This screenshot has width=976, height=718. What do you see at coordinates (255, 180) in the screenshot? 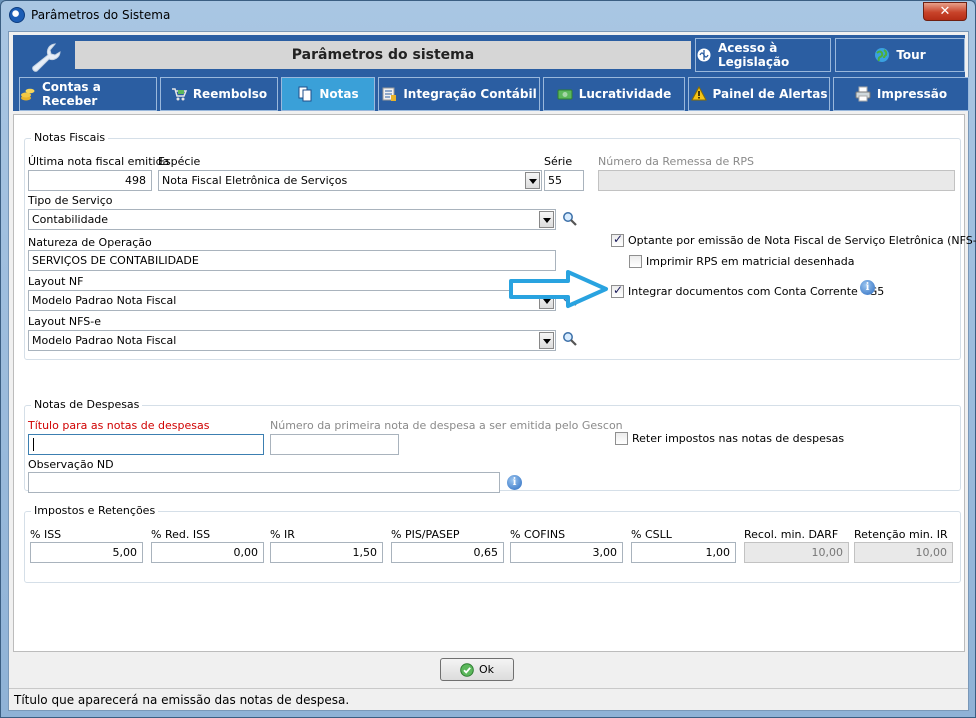
I see `especie-value: Nota Fiscal Eletrônica de Serviços` at bounding box center [255, 180].